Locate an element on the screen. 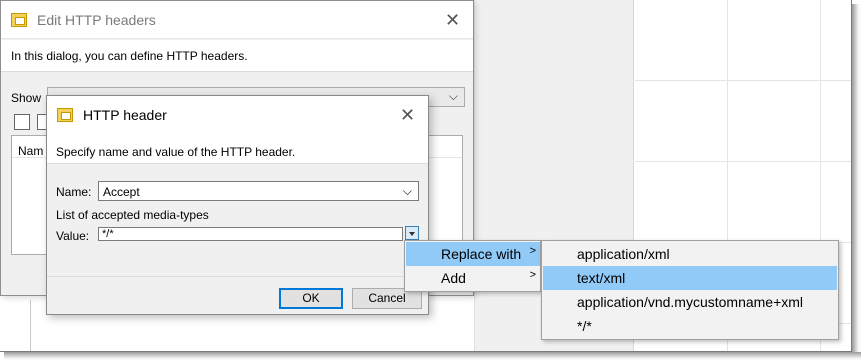  edit-dialog-titlebar: Edit HTTP headers is located at coordinates (237, 20).